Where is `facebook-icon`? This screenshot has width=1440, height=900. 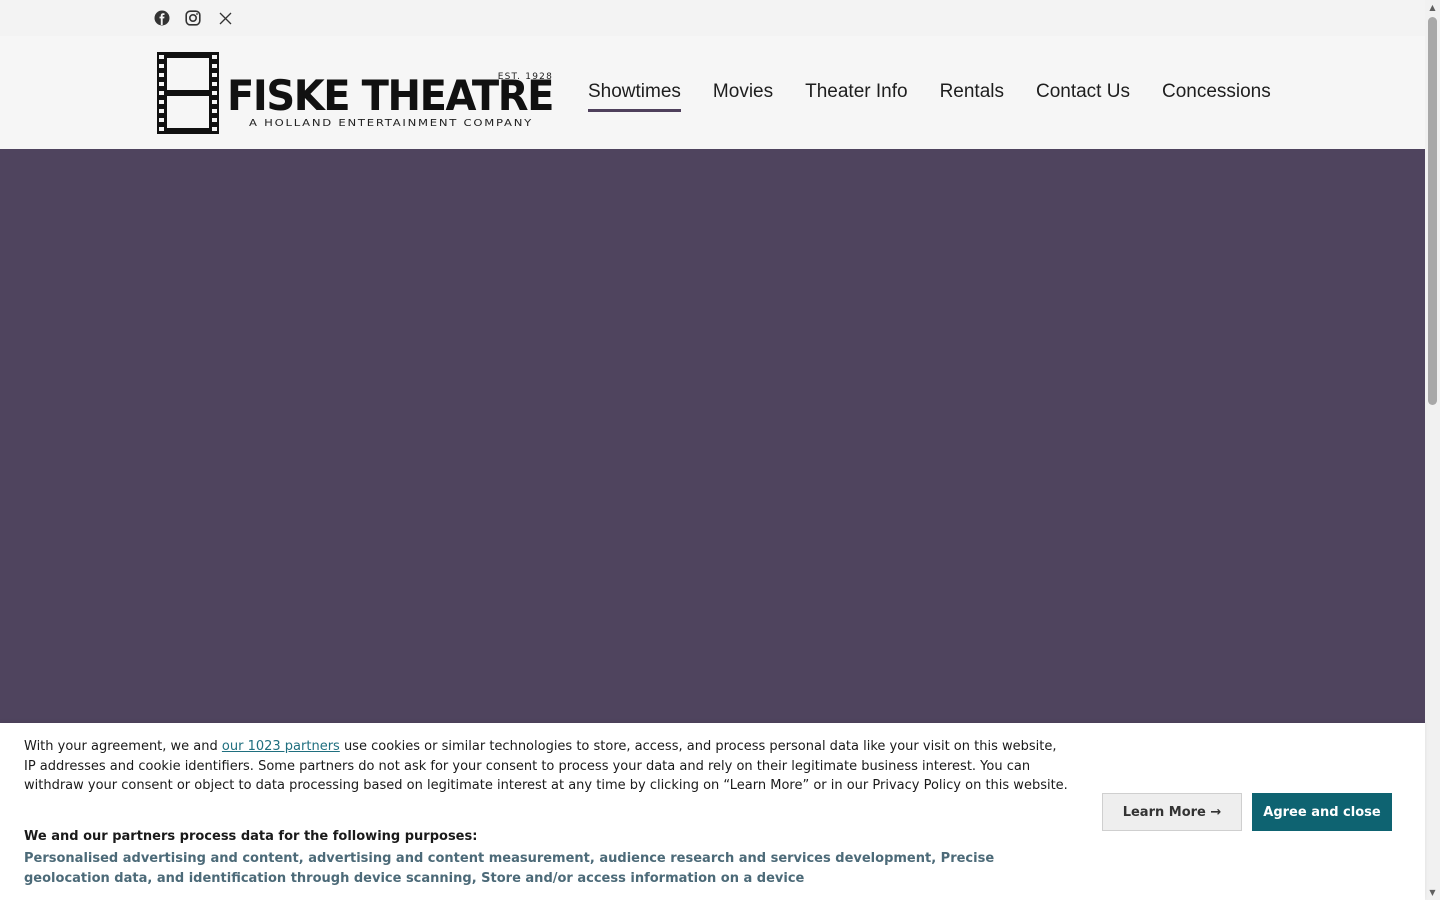 facebook-icon is located at coordinates (162, 18).